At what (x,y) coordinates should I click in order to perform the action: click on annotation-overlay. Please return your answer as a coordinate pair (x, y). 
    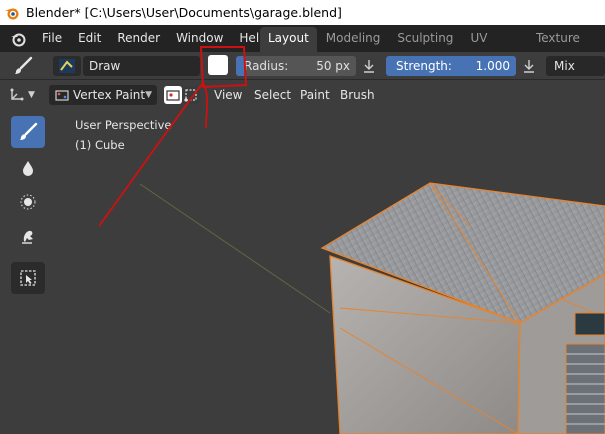
    Looking at the image, I should click on (173, 136).